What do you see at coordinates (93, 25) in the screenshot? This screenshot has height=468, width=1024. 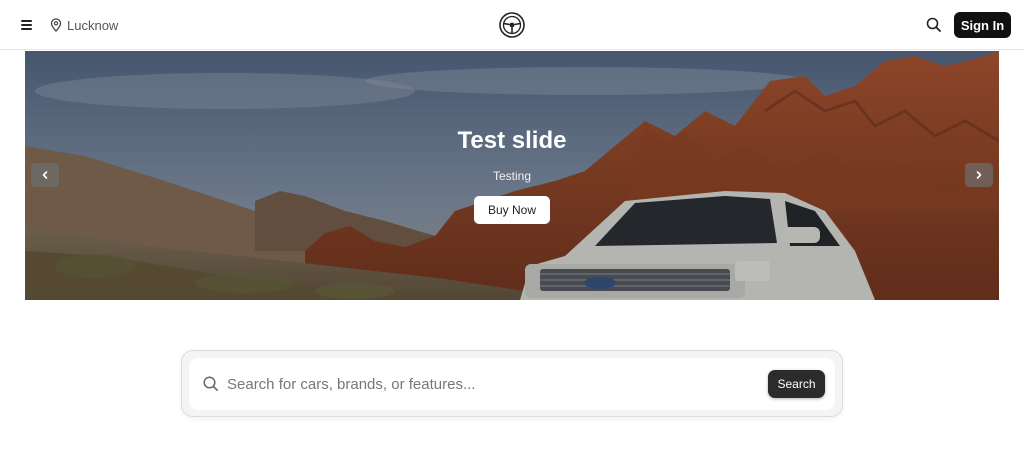 I see `location-label: Lucknow` at bounding box center [93, 25].